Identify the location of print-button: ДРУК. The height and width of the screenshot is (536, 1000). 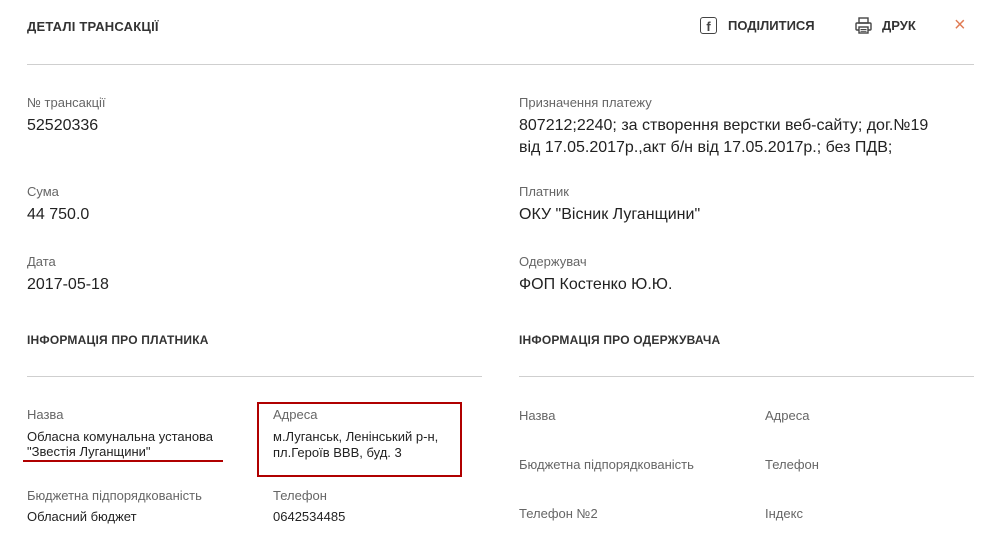
(885, 25).